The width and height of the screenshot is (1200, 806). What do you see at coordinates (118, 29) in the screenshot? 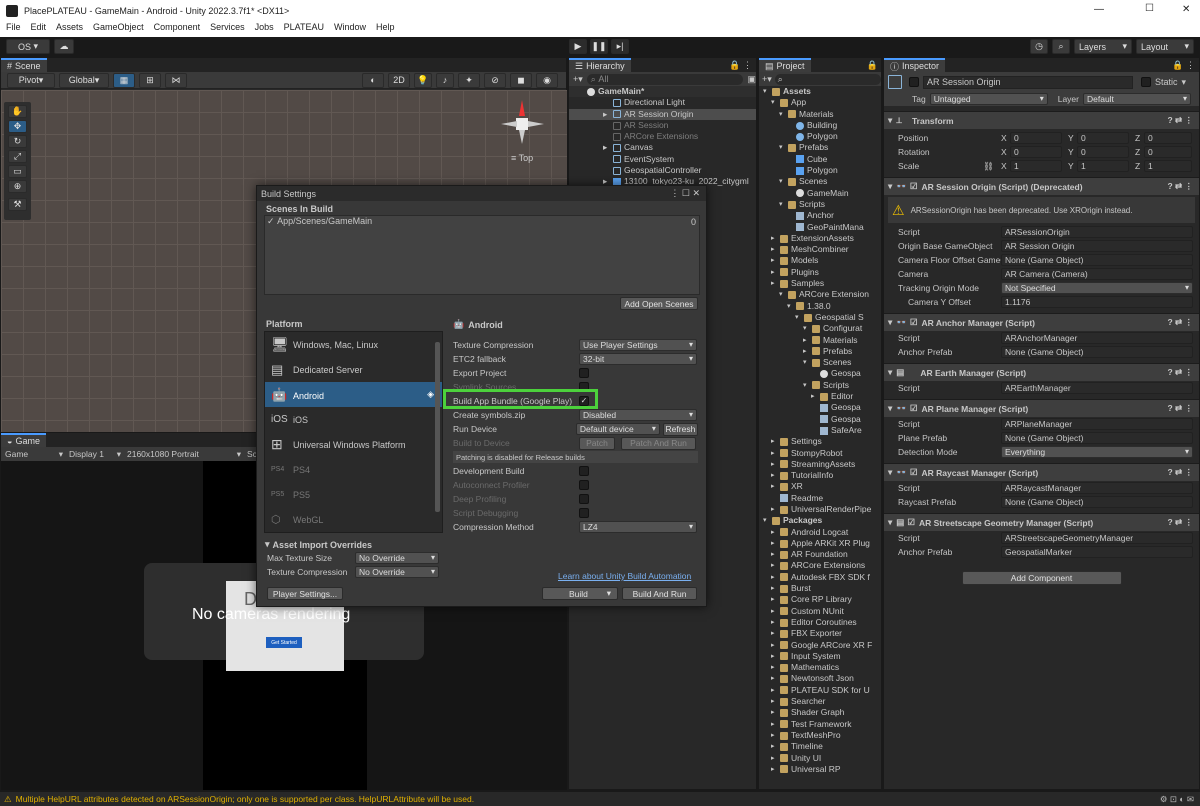
I see `menu-gameobject: GameObject` at bounding box center [118, 29].